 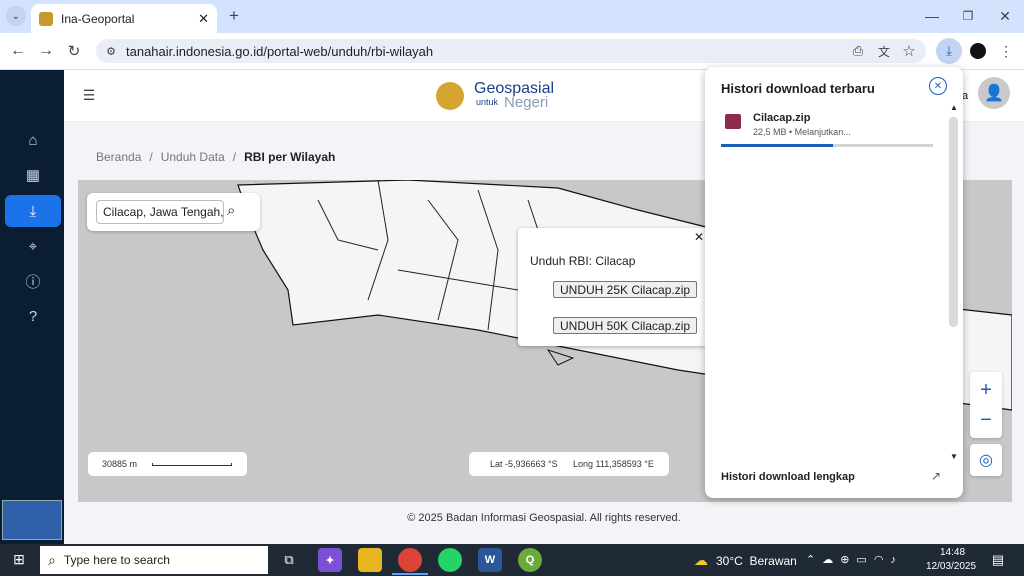 What do you see at coordinates (530, 560) in the screenshot?
I see `qgis-icon: Q` at bounding box center [530, 560].